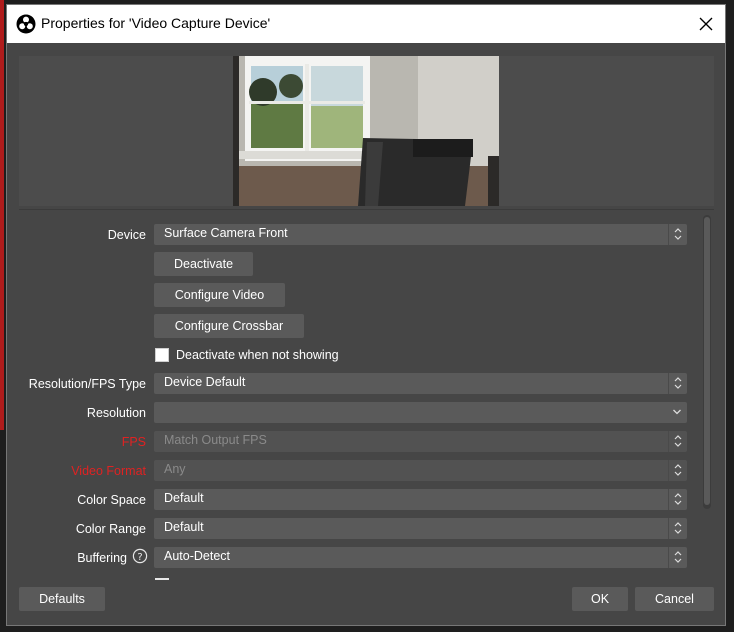 The width and height of the screenshot is (734, 632). I want to click on resolution-fps-type-select: Device Default, so click(420, 383).